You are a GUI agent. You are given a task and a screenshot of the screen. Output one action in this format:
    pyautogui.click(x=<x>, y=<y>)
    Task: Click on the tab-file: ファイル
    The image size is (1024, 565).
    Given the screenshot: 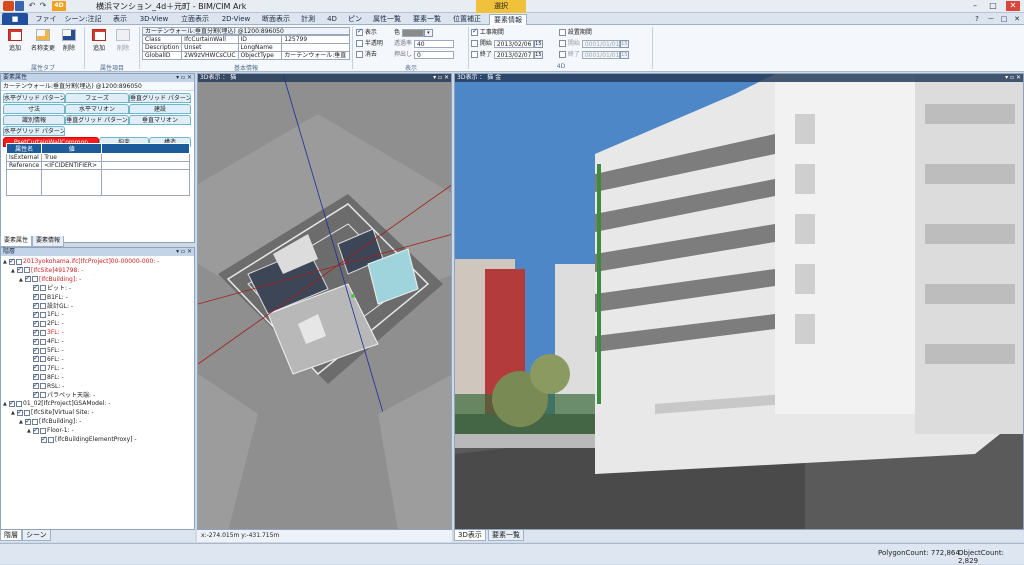 What is the action you would take?
    pyautogui.click(x=46, y=24)
    